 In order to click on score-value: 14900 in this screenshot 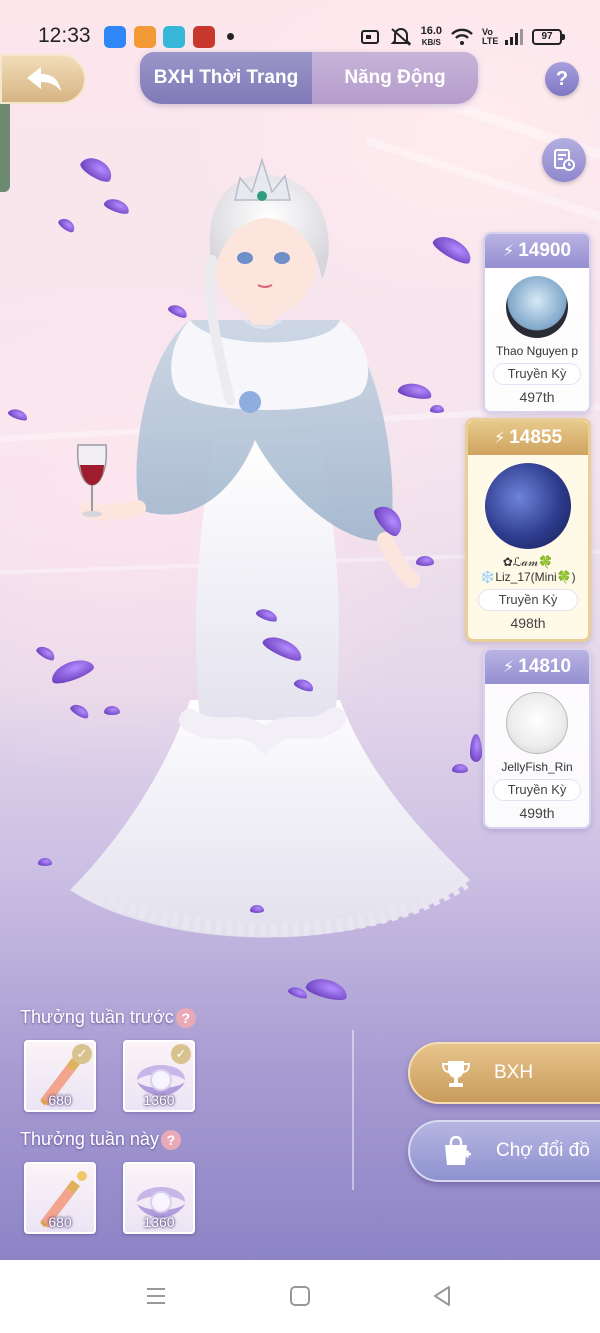, I will do `click(545, 250)`.